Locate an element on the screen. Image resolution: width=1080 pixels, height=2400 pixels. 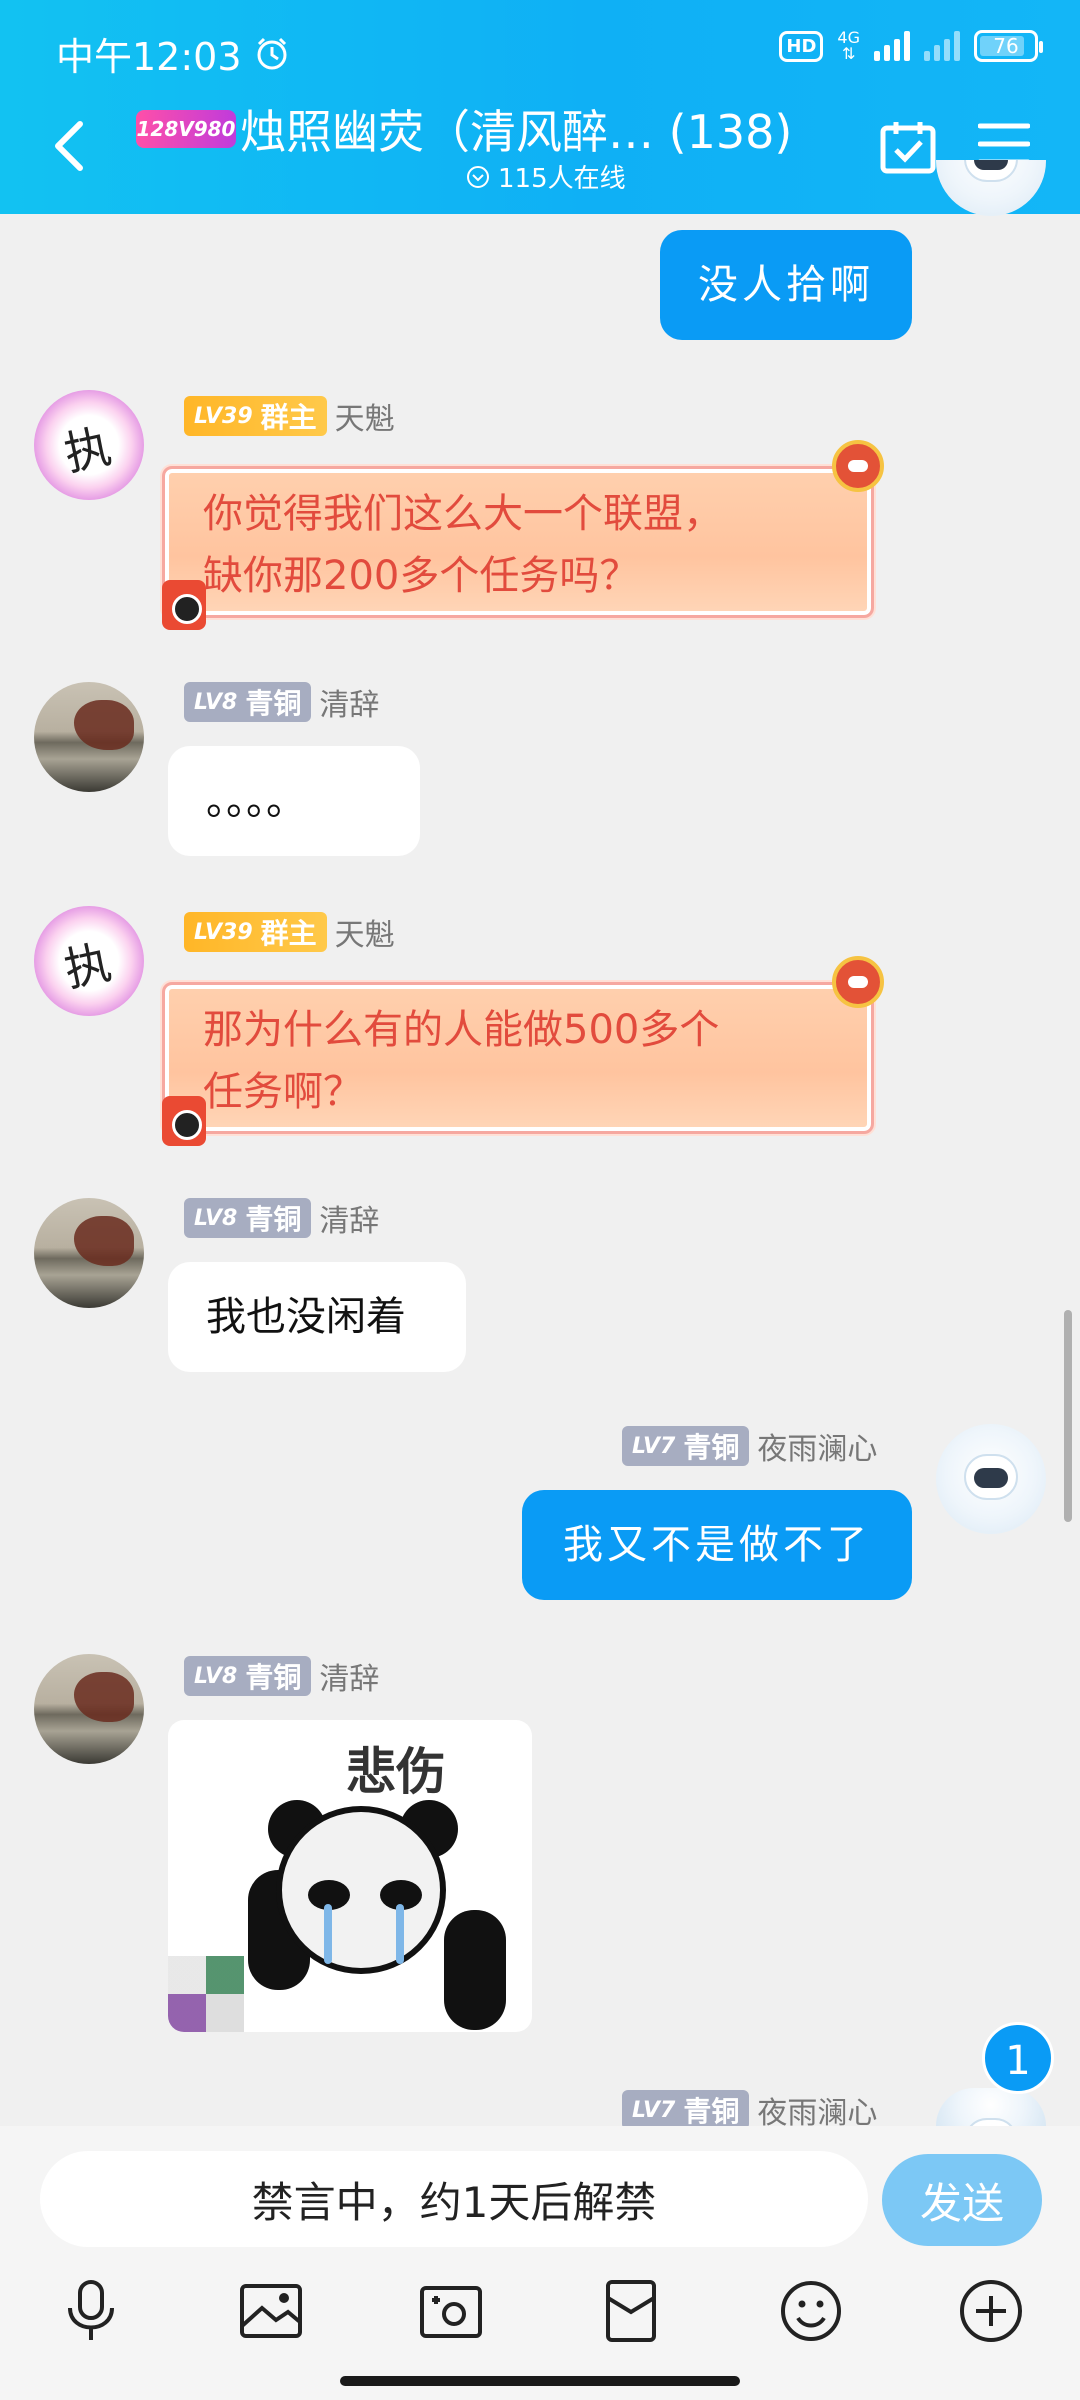
plus-icon is located at coordinates (991, 2311).